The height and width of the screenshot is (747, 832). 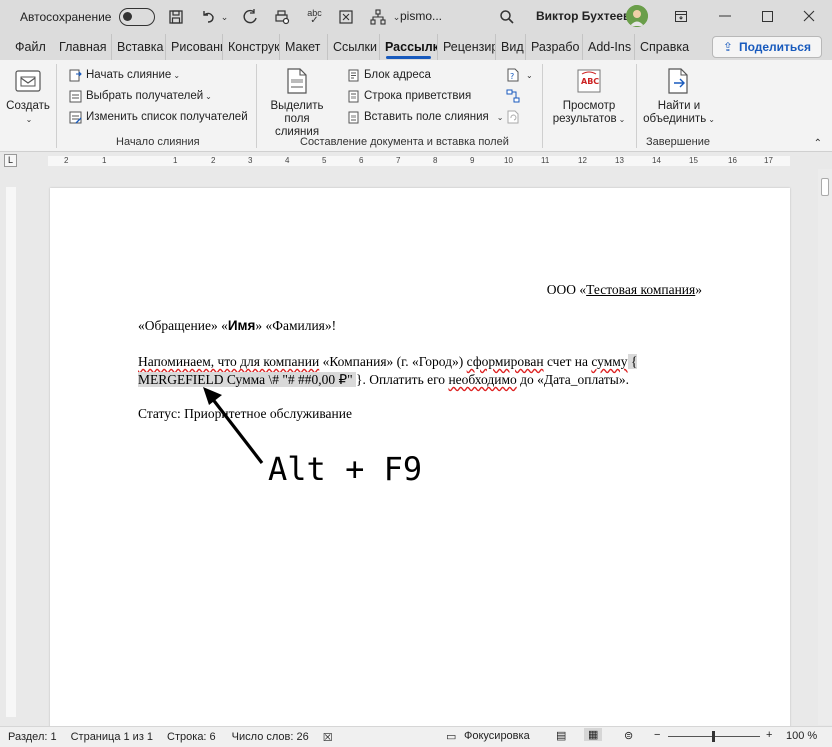 What do you see at coordinates (675, 112) in the screenshot?
I see `finish-merge-label: Найти и объединить` at bounding box center [675, 112].